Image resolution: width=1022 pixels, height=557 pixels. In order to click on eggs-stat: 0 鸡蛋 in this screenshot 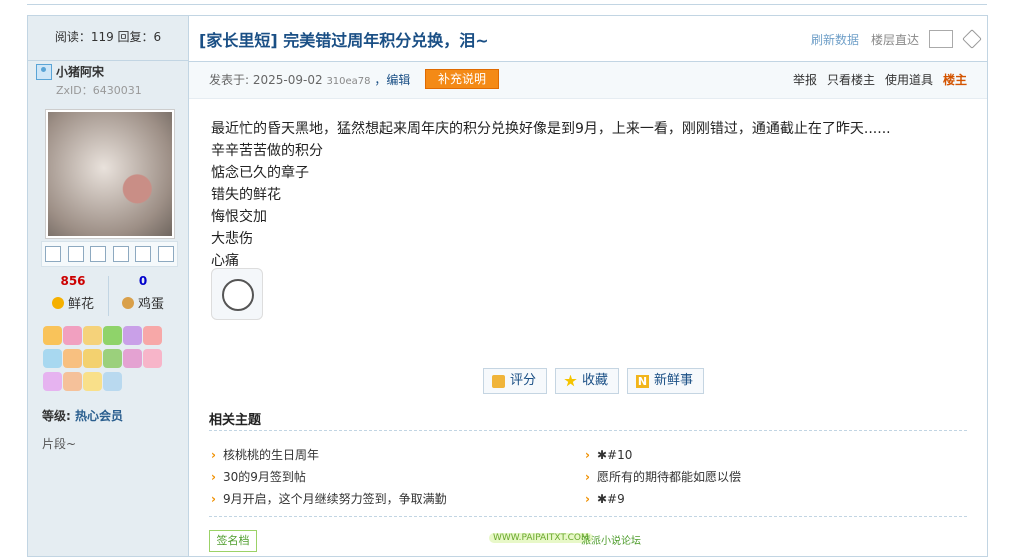, I will do `click(143, 293)`.